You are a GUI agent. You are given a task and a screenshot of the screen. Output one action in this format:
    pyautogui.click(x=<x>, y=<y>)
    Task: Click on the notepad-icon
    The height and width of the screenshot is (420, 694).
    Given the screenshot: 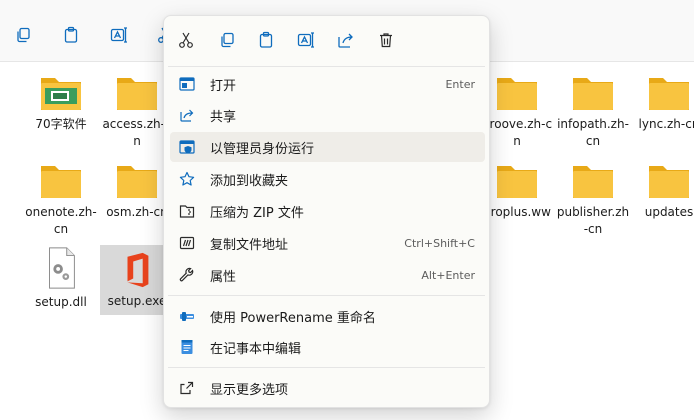 What is the action you would take?
    pyautogui.click(x=187, y=347)
    